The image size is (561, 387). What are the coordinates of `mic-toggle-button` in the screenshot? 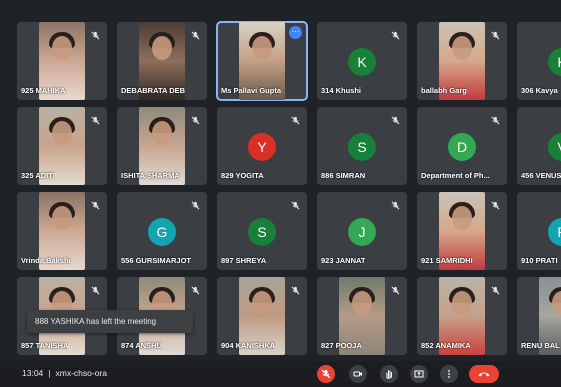 It's located at (326, 374).